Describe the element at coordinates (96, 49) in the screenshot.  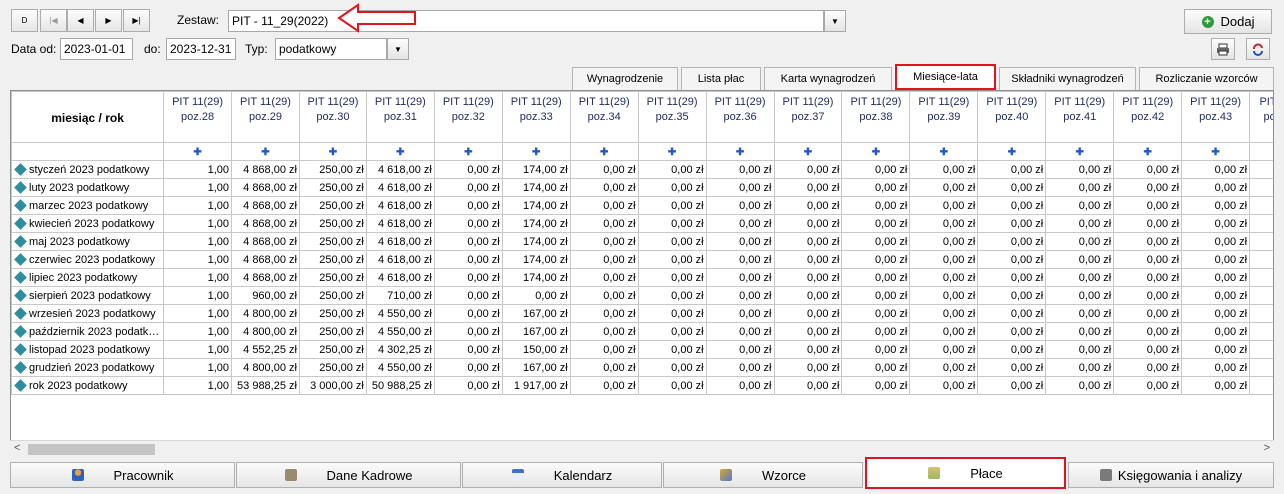
I see `data-od-field: 2023-01-01` at that location.